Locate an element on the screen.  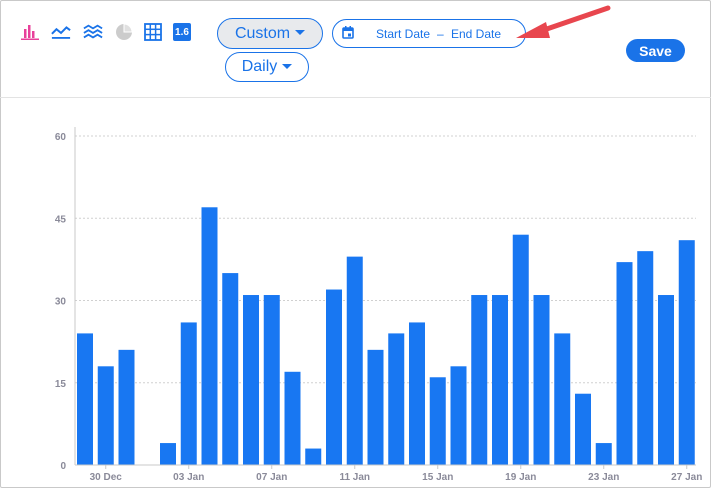
calendar-icon is located at coordinates (348, 35).